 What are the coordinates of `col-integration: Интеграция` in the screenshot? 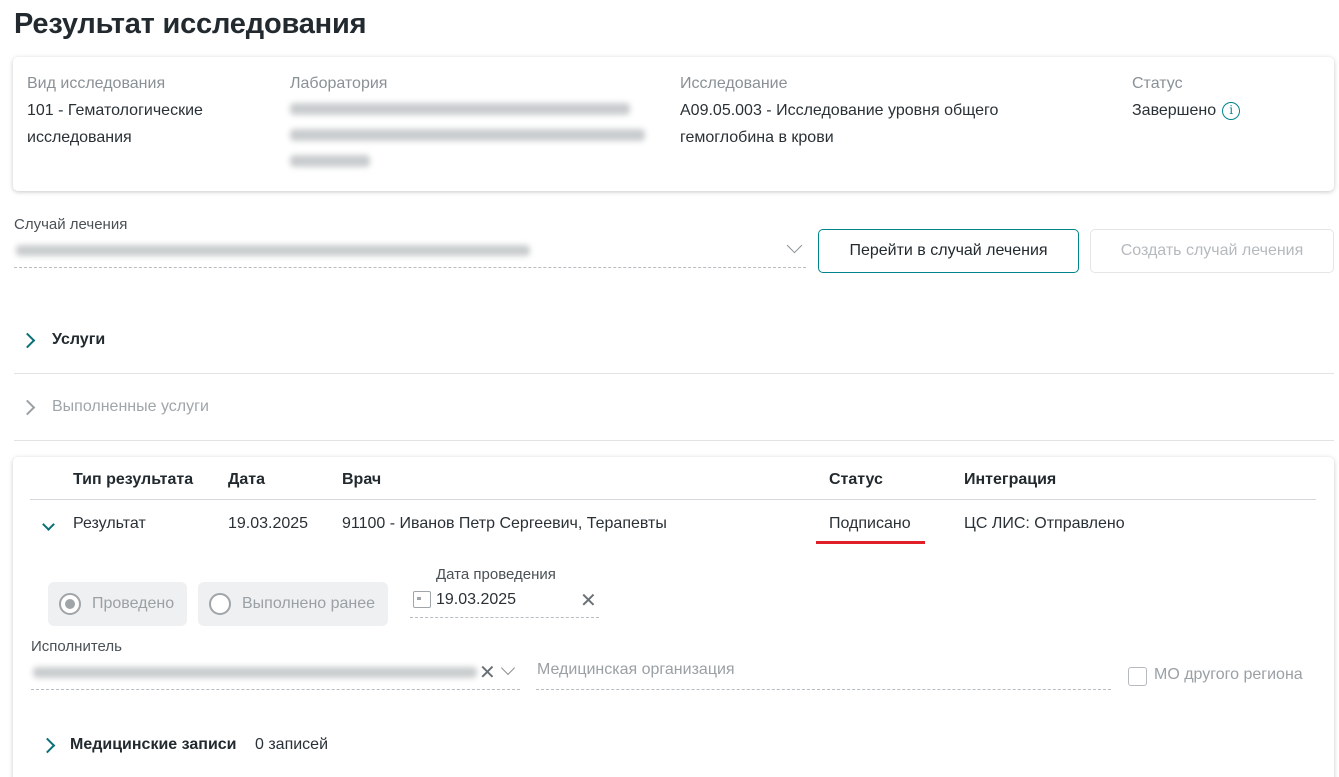 It's located at (1010, 479).